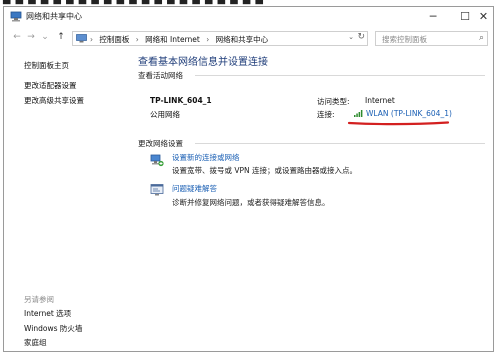  Describe the element at coordinates (481, 38) in the screenshot. I see `search-icon: ⌕` at that location.